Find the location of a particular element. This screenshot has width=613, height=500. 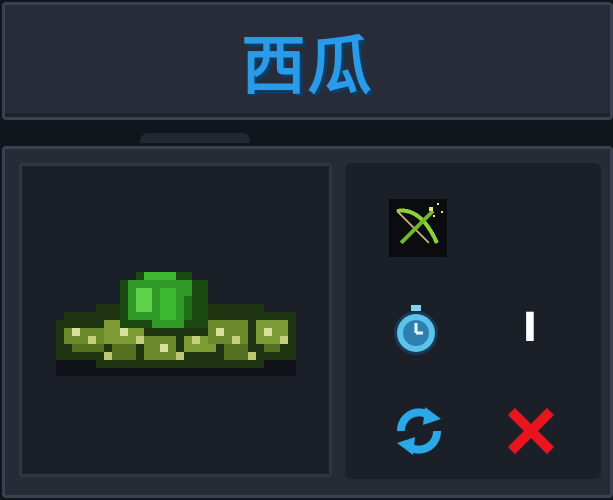

bow-icon is located at coordinates (418, 228).